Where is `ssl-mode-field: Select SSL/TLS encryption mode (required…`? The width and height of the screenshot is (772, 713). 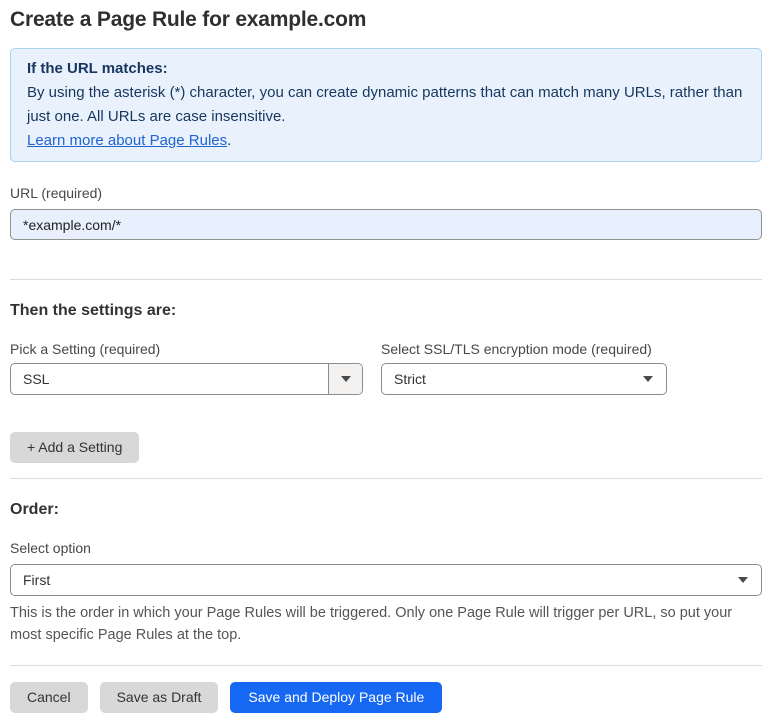 ssl-mode-field: Select SSL/TLS encryption mode (required… is located at coordinates (524, 368).